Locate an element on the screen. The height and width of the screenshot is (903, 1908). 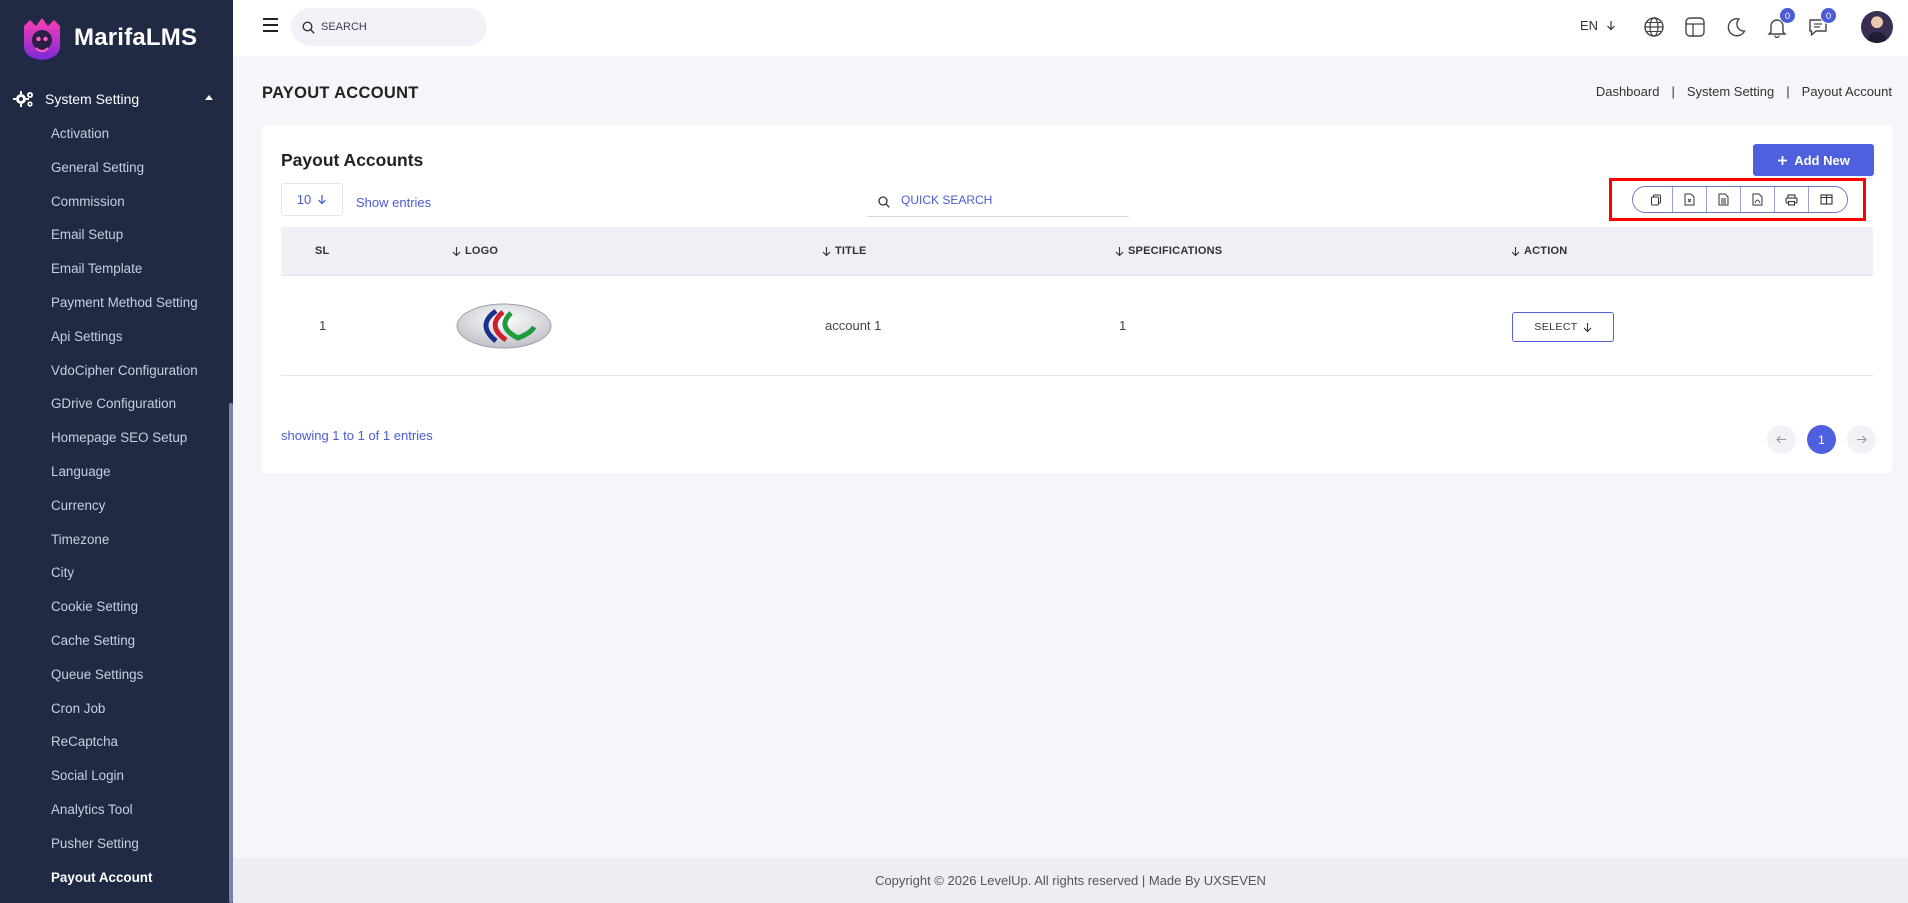
breadcrumb-payout-account: Payout Account is located at coordinates (1846, 91).